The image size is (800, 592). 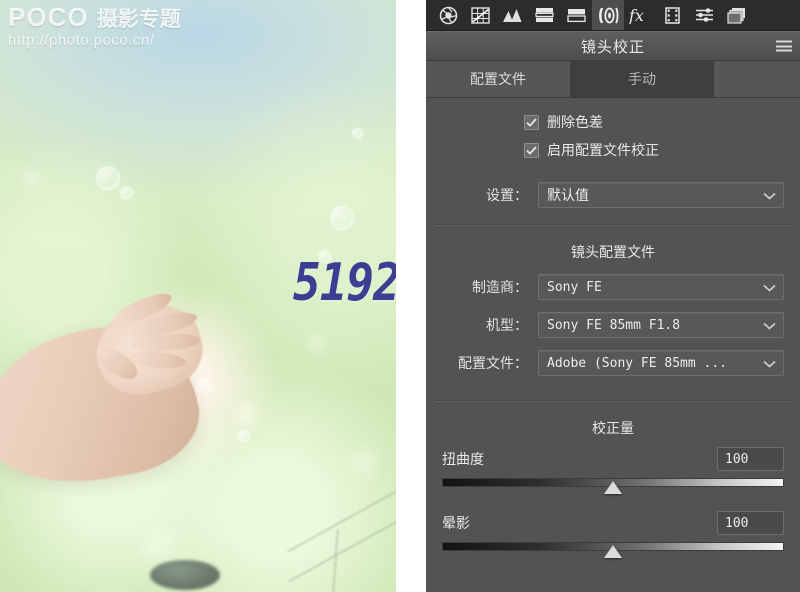 What do you see at coordinates (704, 15) in the screenshot?
I see `presets-icon` at bounding box center [704, 15].